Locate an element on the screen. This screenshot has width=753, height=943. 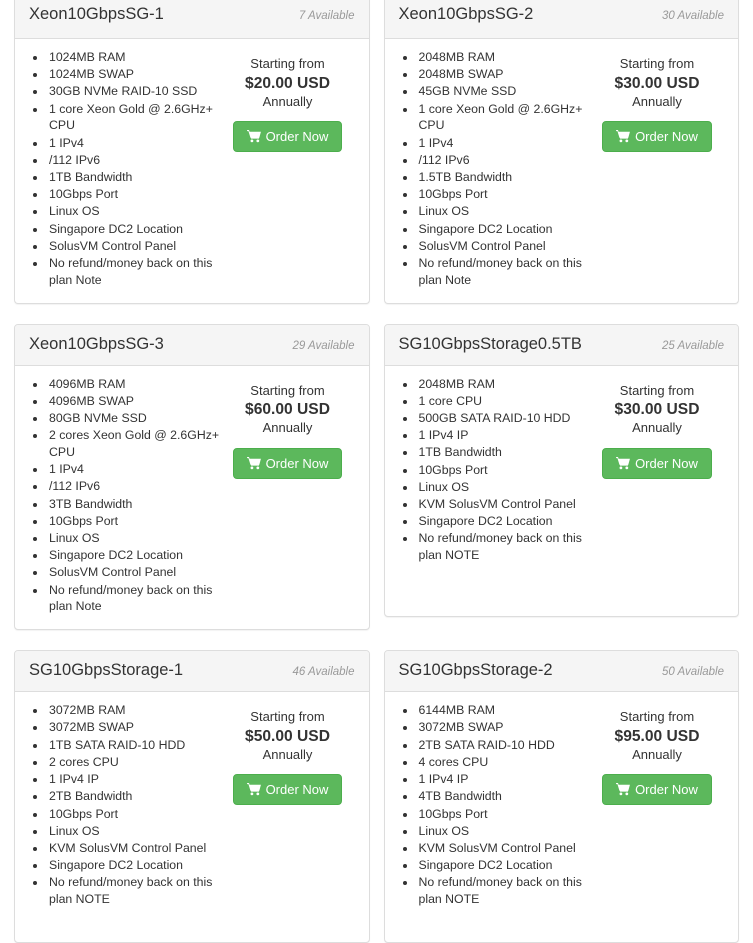
order-now-button-SG10GbpsStorage0.5TB: Order Now is located at coordinates (657, 463).